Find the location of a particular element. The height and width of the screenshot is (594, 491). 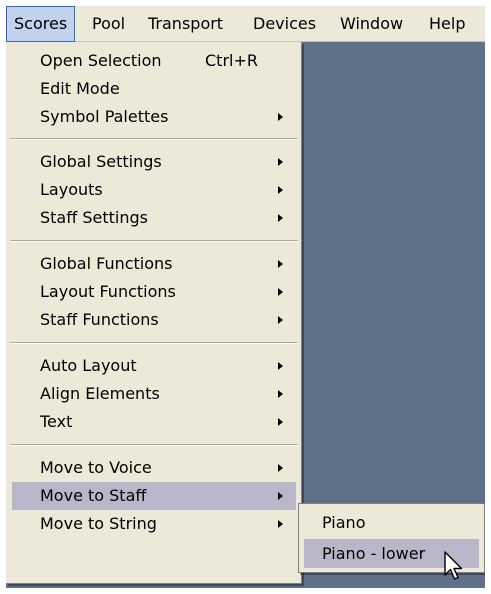

menu-item-symbol-palettes: Symbol Palettes is located at coordinates (154, 117).